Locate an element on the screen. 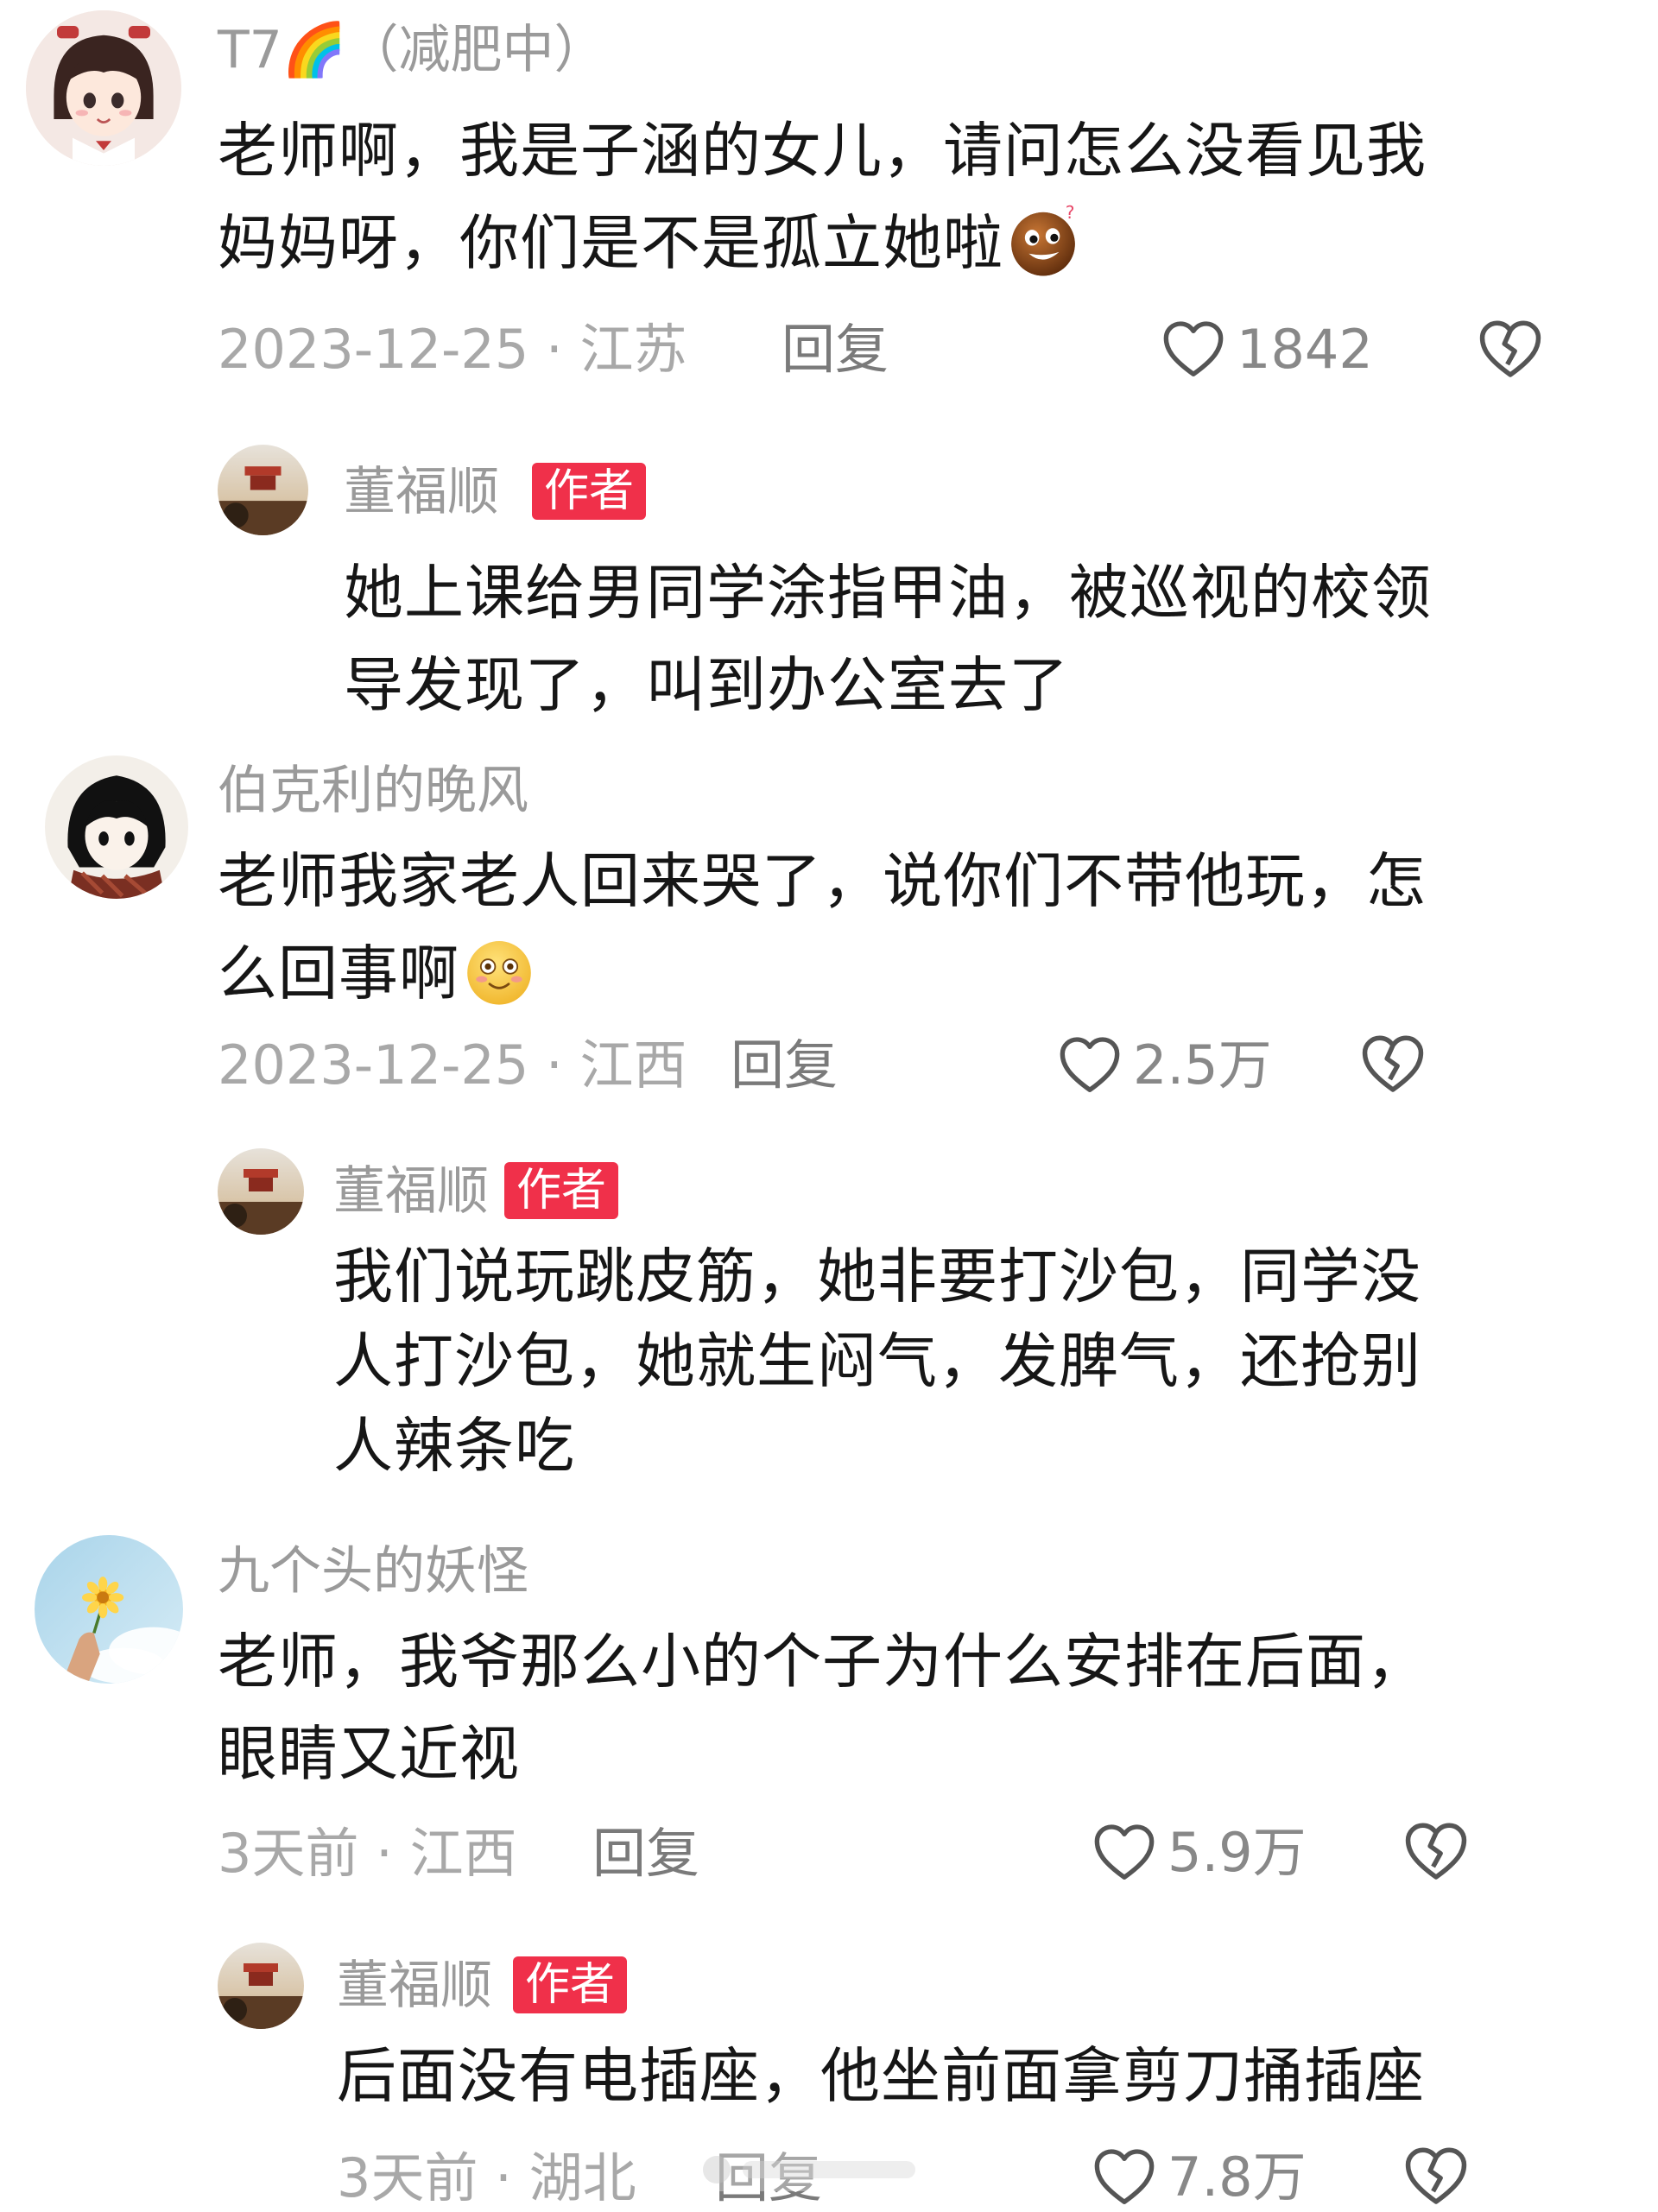 Image resolution: width=1658 pixels, height=2212 pixels. comment-text-line: 么回事啊 is located at coordinates (908, 974).